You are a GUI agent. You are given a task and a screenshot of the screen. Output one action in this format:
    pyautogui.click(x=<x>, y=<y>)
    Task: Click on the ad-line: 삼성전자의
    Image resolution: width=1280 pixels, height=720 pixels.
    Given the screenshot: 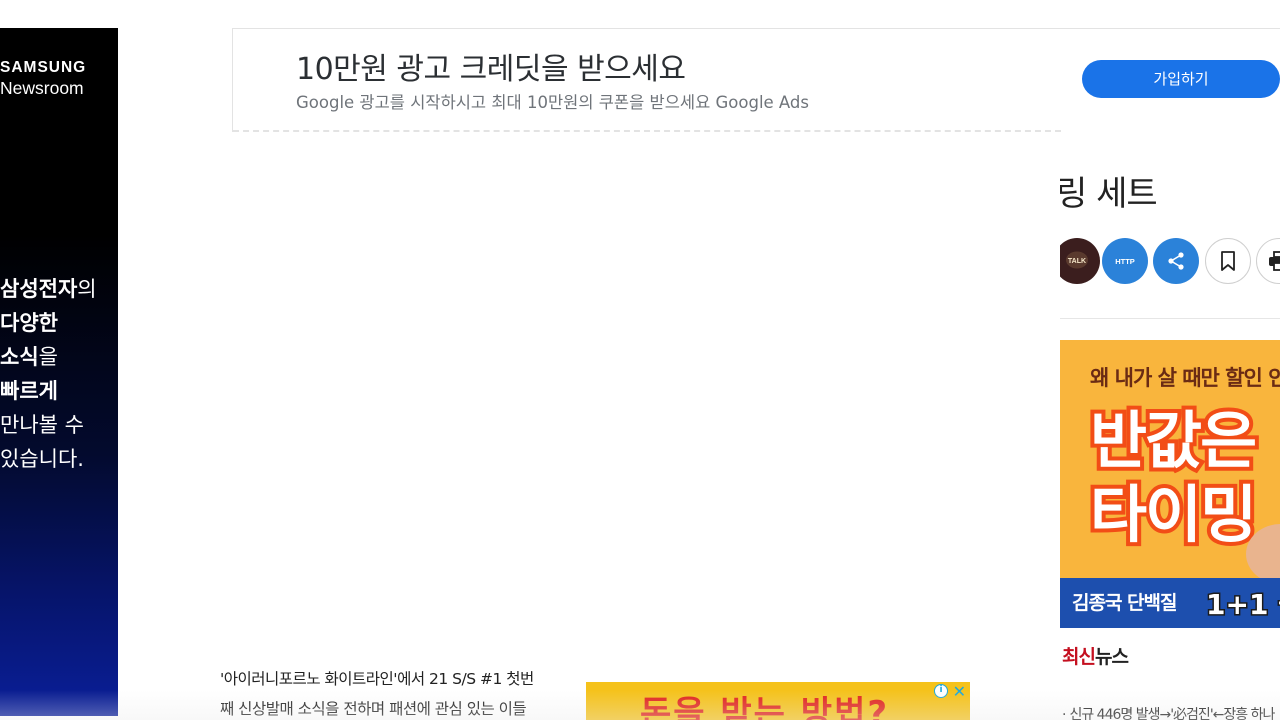 What is the action you would take?
    pyautogui.click(x=48, y=289)
    